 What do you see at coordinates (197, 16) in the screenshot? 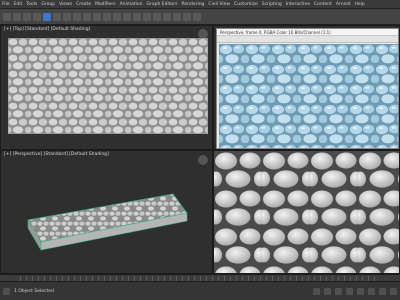
I see `render-icon` at bounding box center [197, 16].